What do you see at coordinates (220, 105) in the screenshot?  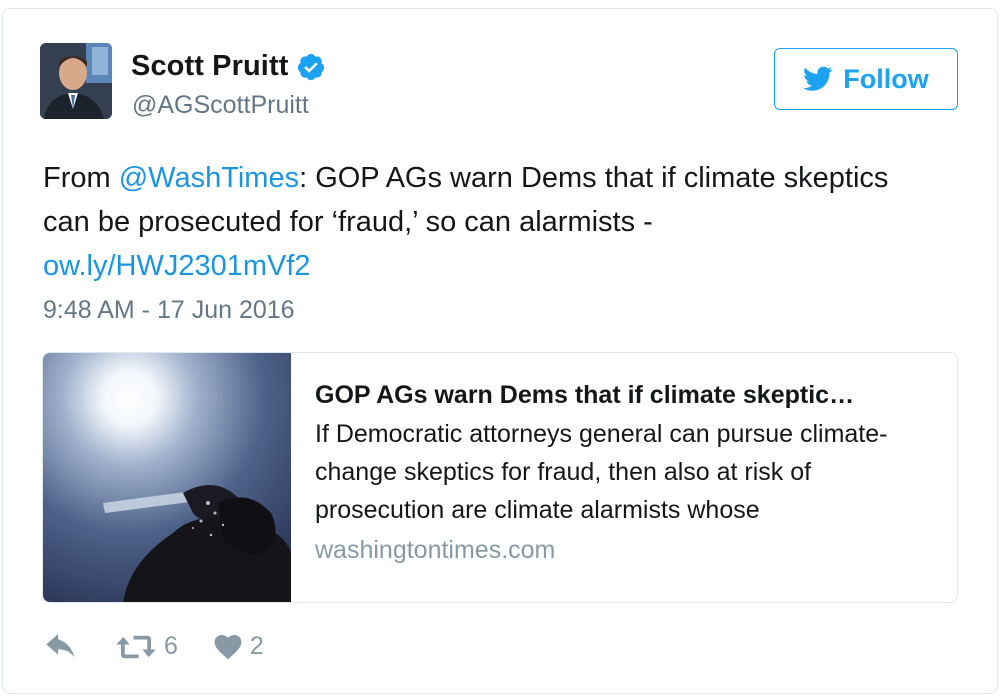 I see `author-handle: @AGScottPruitt` at bounding box center [220, 105].